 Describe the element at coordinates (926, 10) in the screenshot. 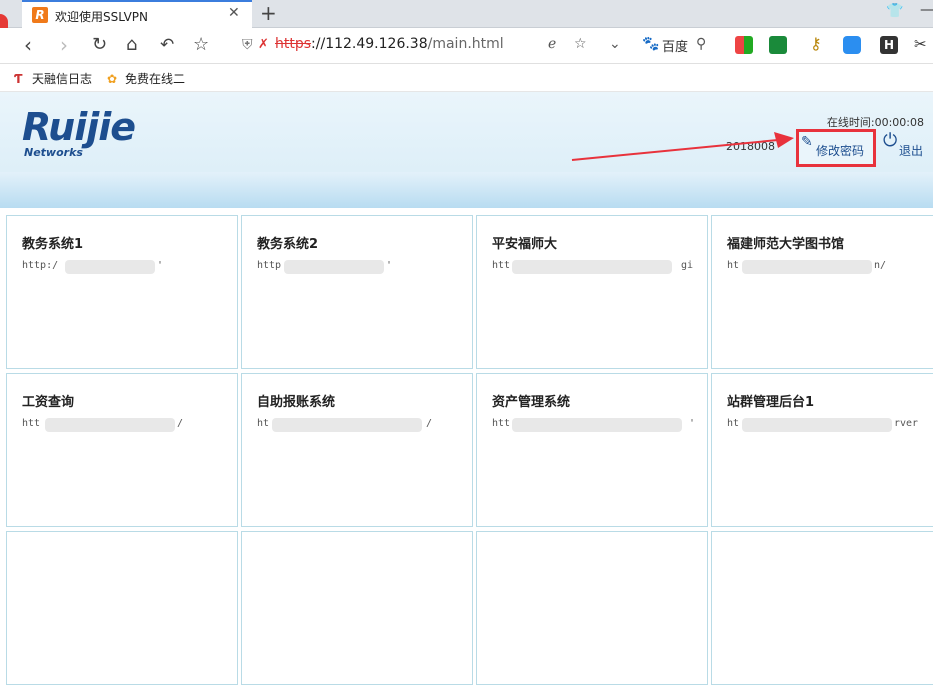

I see `minimize-icon: —` at that location.